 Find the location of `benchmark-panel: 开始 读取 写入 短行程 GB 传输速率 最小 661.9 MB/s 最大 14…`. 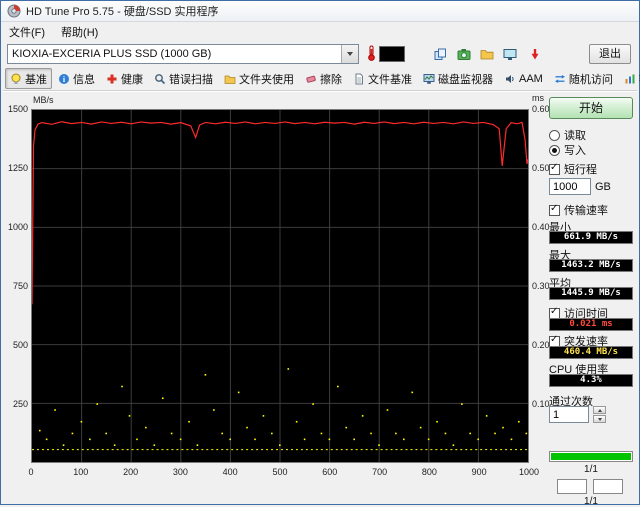

benchmark-panel: 开始 读取 写入 短行程 GB 传输速率 最小 661.9 MB/s 最大 14… is located at coordinates (592, 300).